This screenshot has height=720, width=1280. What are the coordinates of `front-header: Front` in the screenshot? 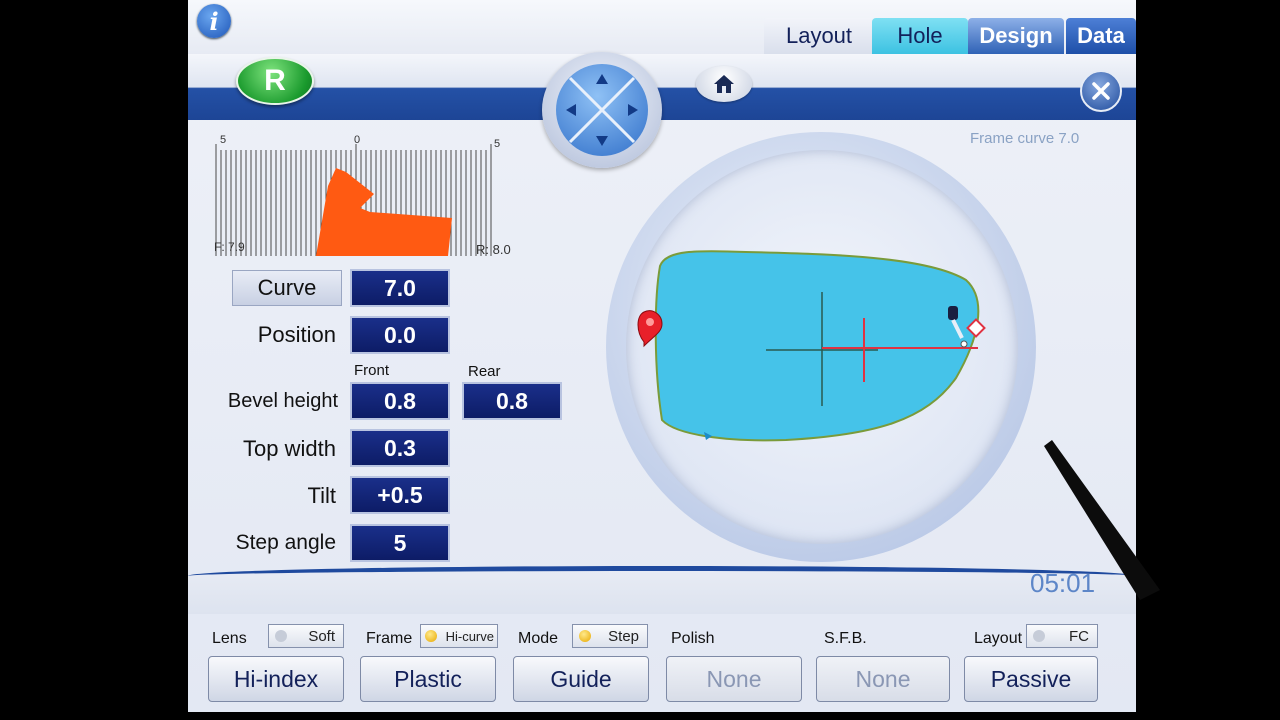 It's located at (372, 370).